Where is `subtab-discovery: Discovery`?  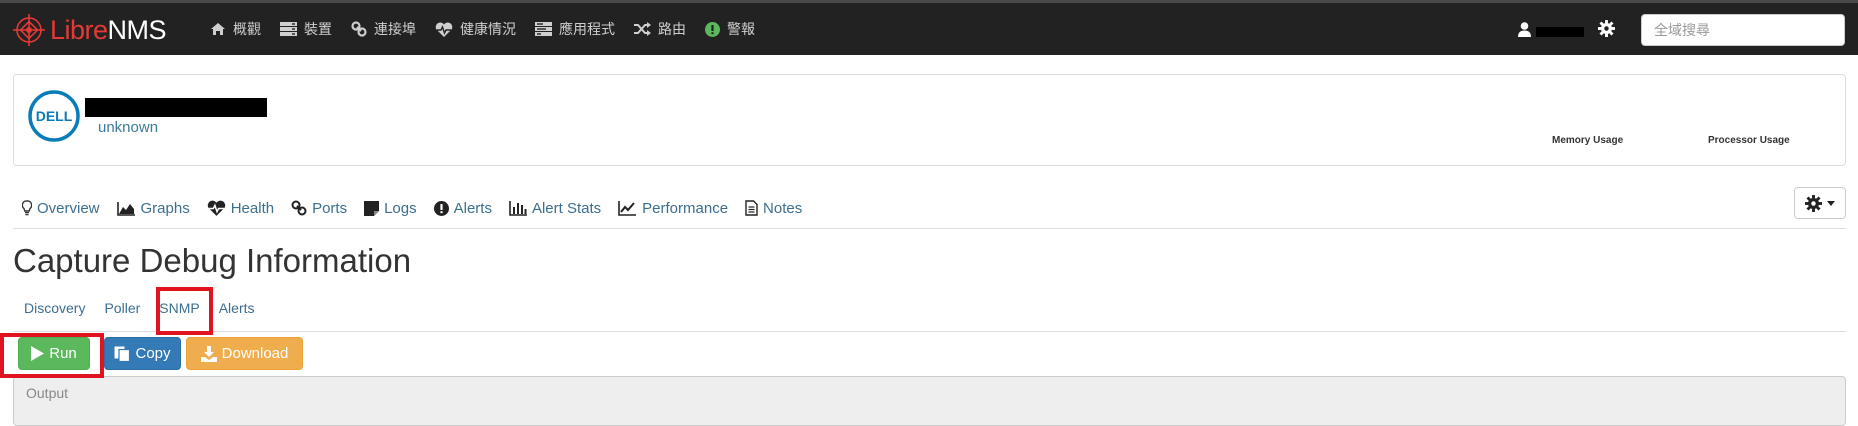
subtab-discovery: Discovery is located at coordinates (54, 308).